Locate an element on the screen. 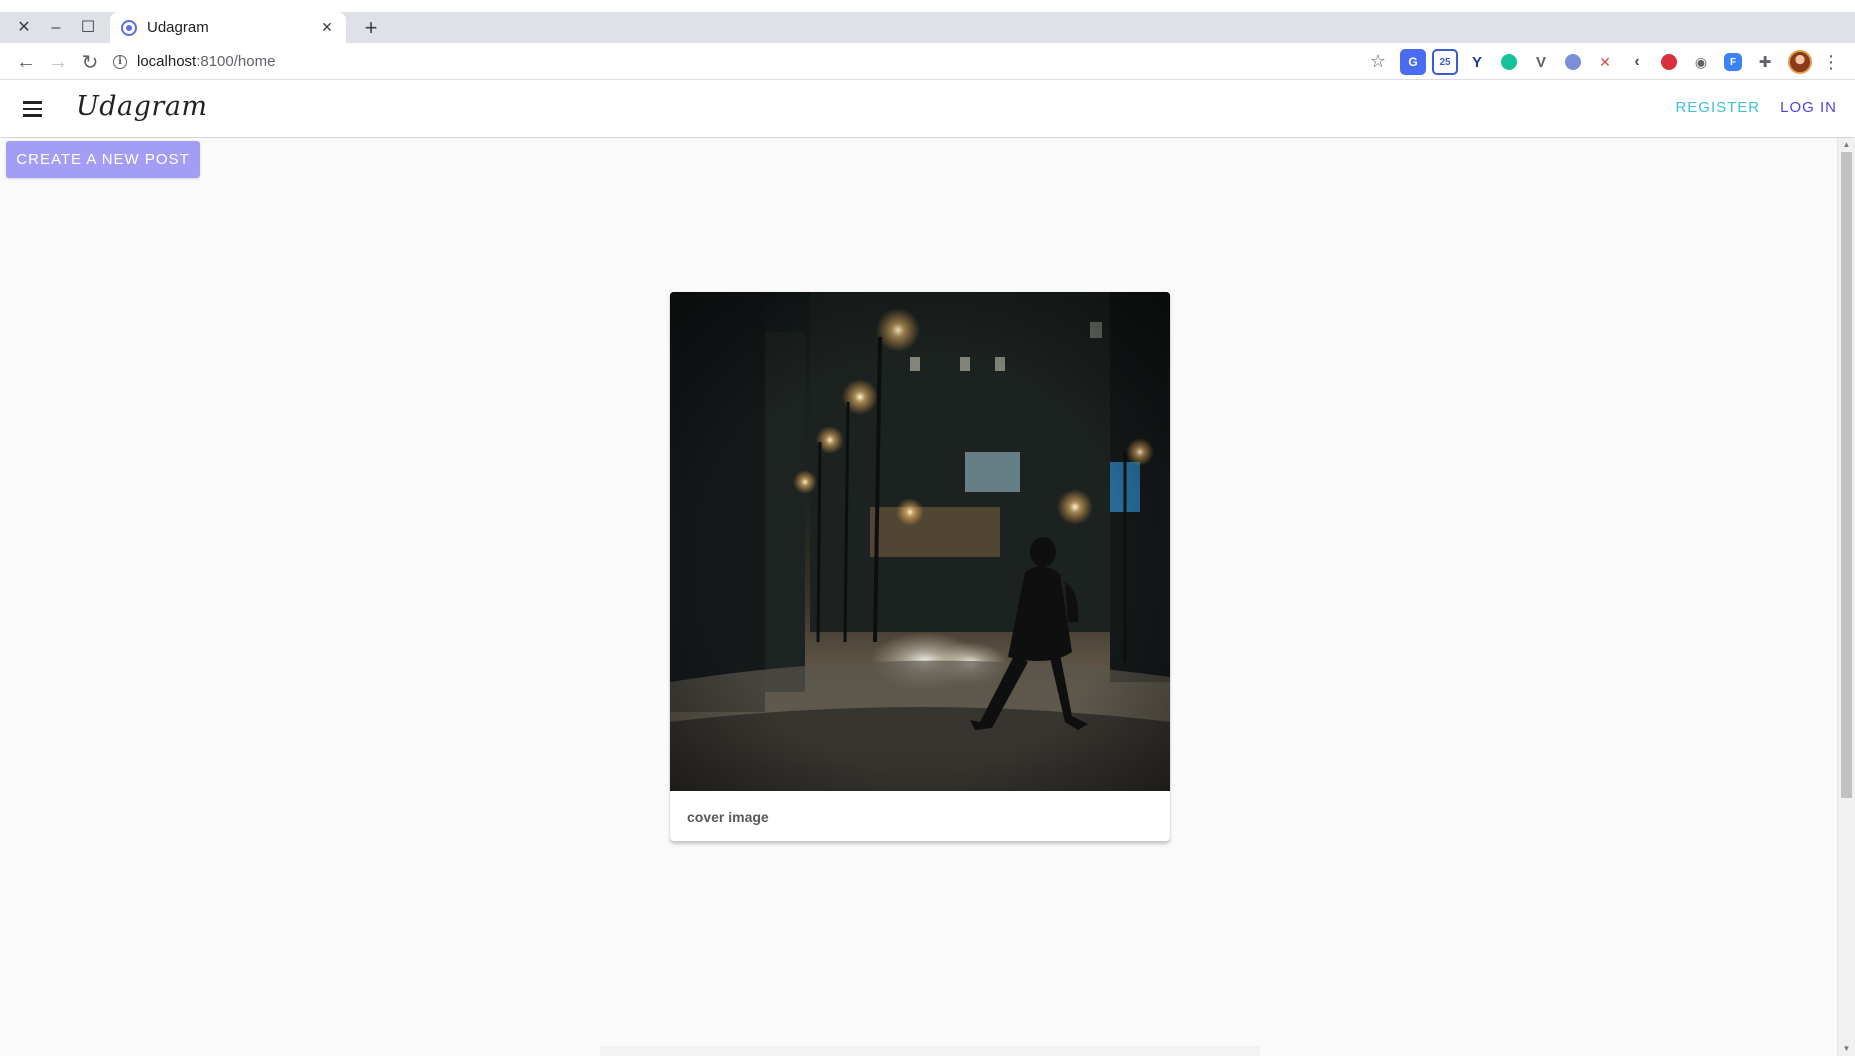 The height and width of the screenshot is (1056, 1855). page-scrollbar: ▲ ▼ is located at coordinates (1846, 597).